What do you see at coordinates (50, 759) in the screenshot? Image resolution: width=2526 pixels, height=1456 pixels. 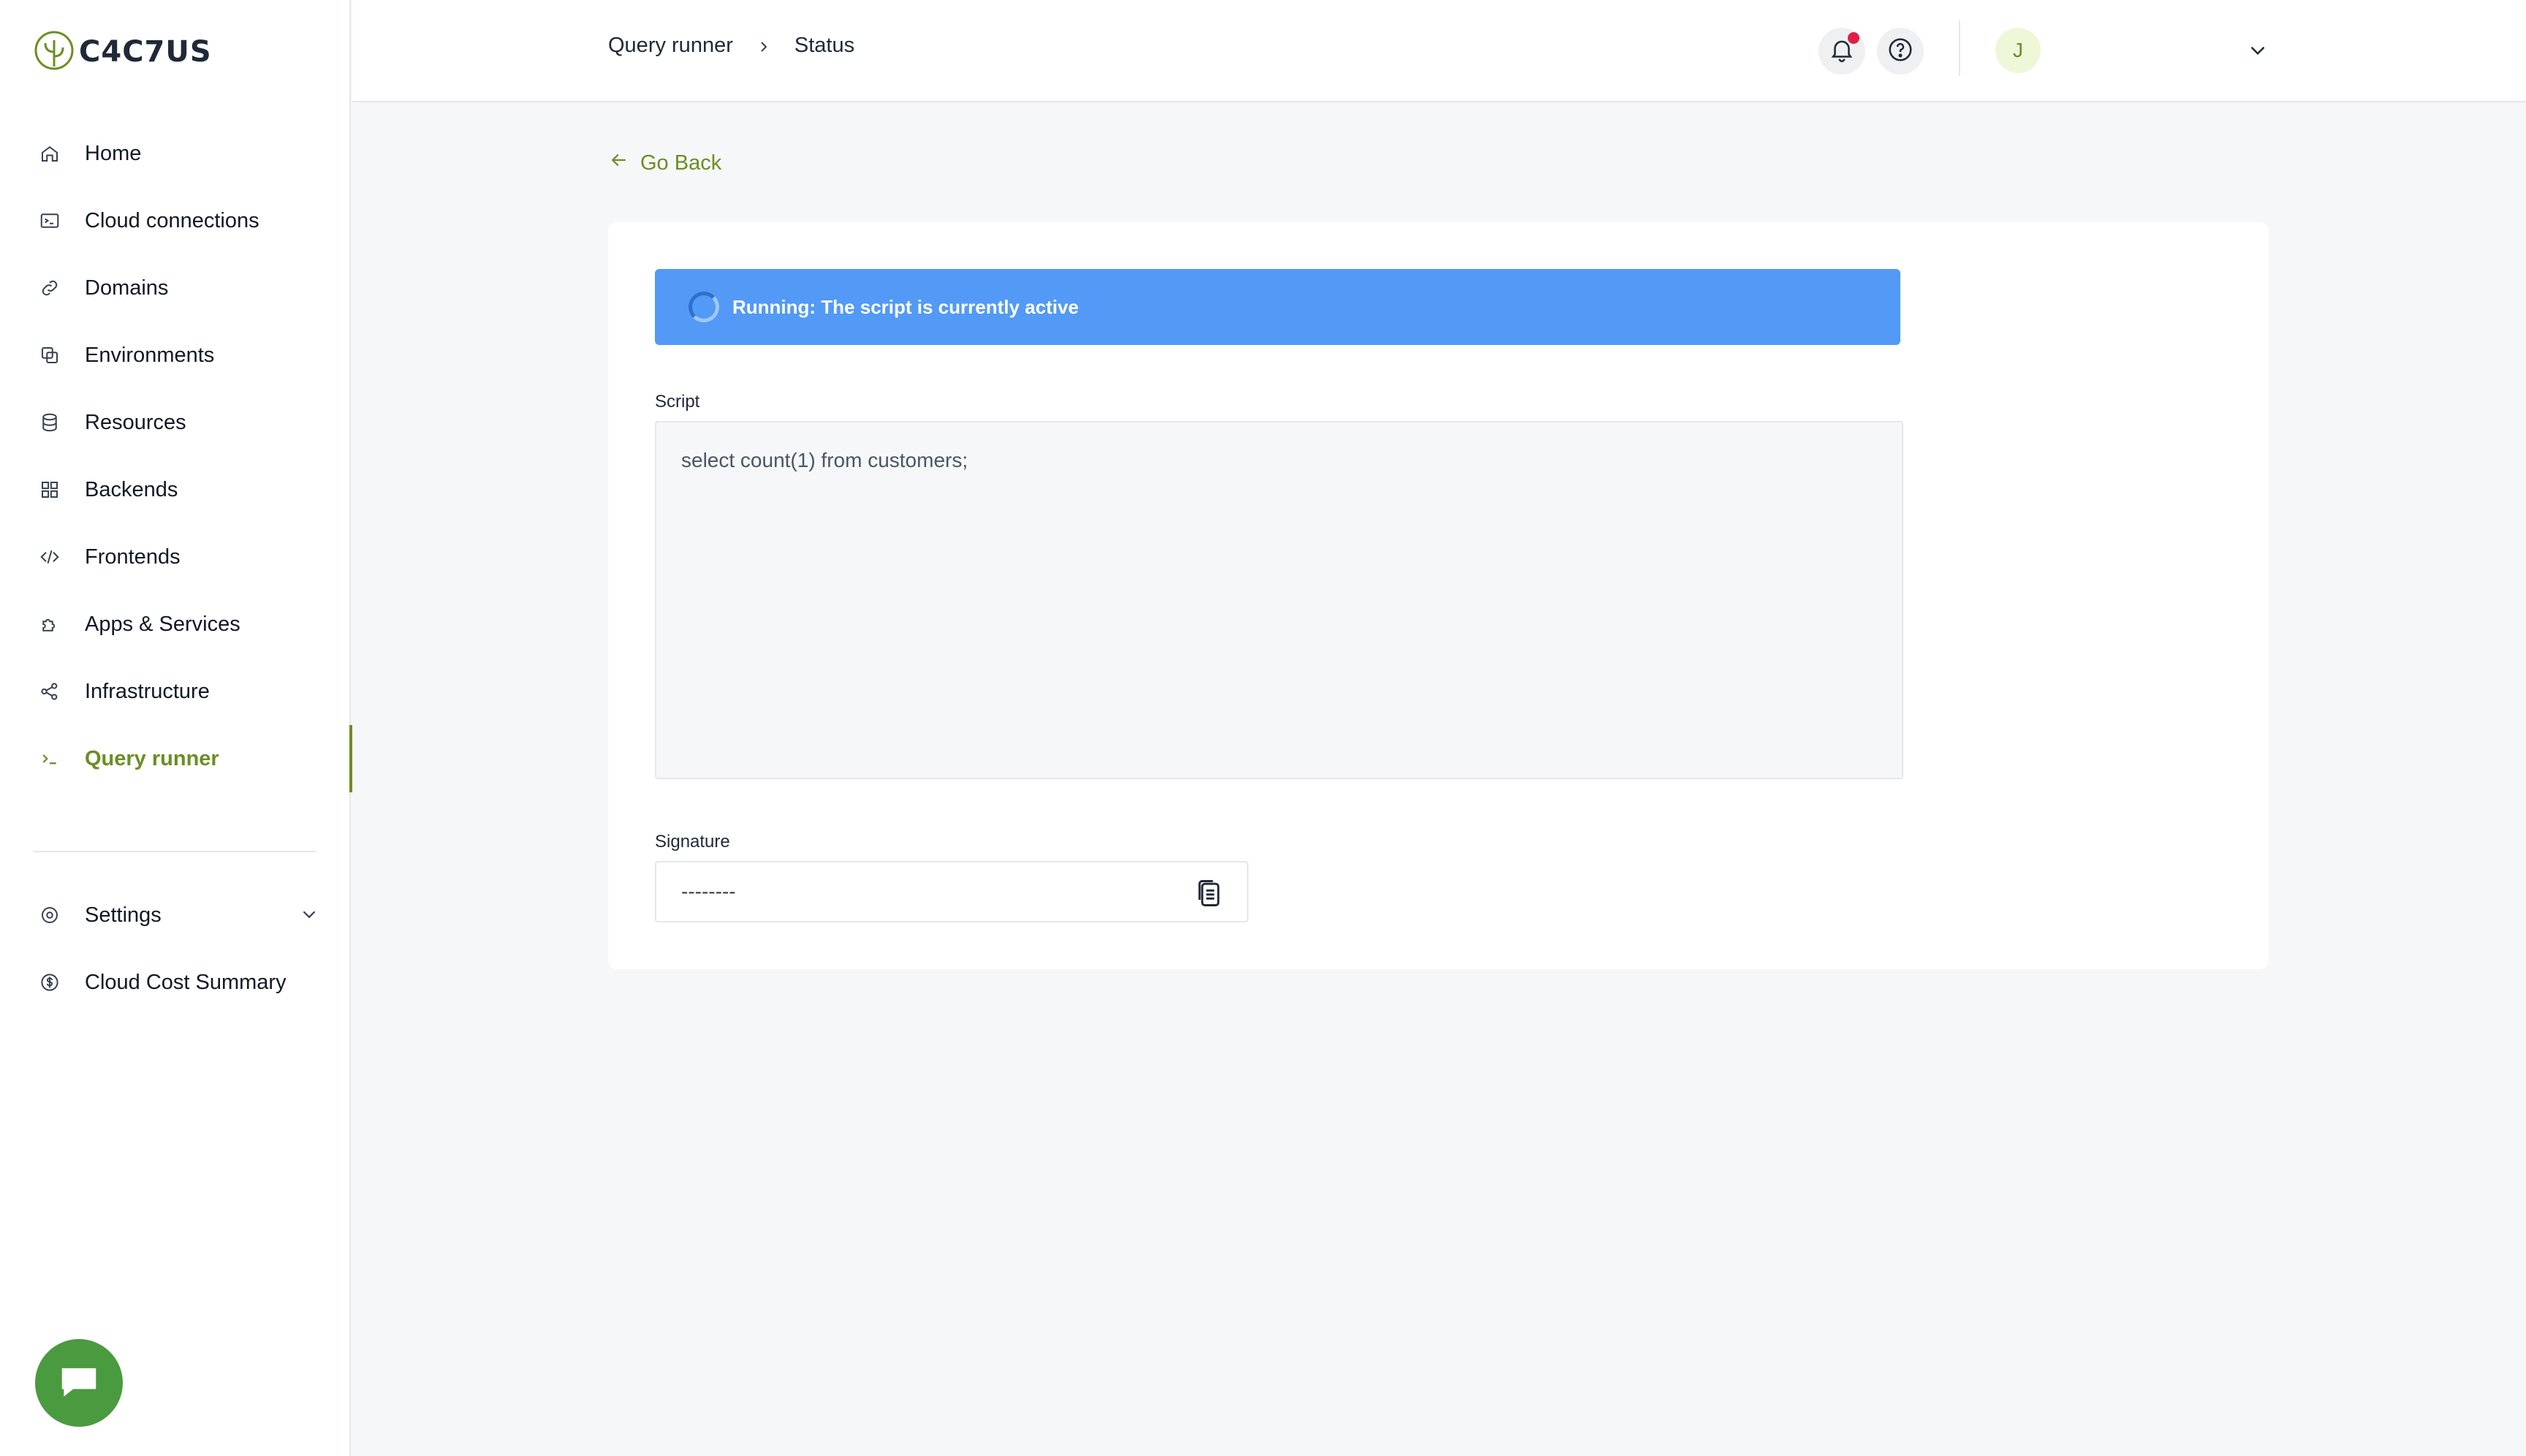 I see `prompt-icon` at bounding box center [50, 759].